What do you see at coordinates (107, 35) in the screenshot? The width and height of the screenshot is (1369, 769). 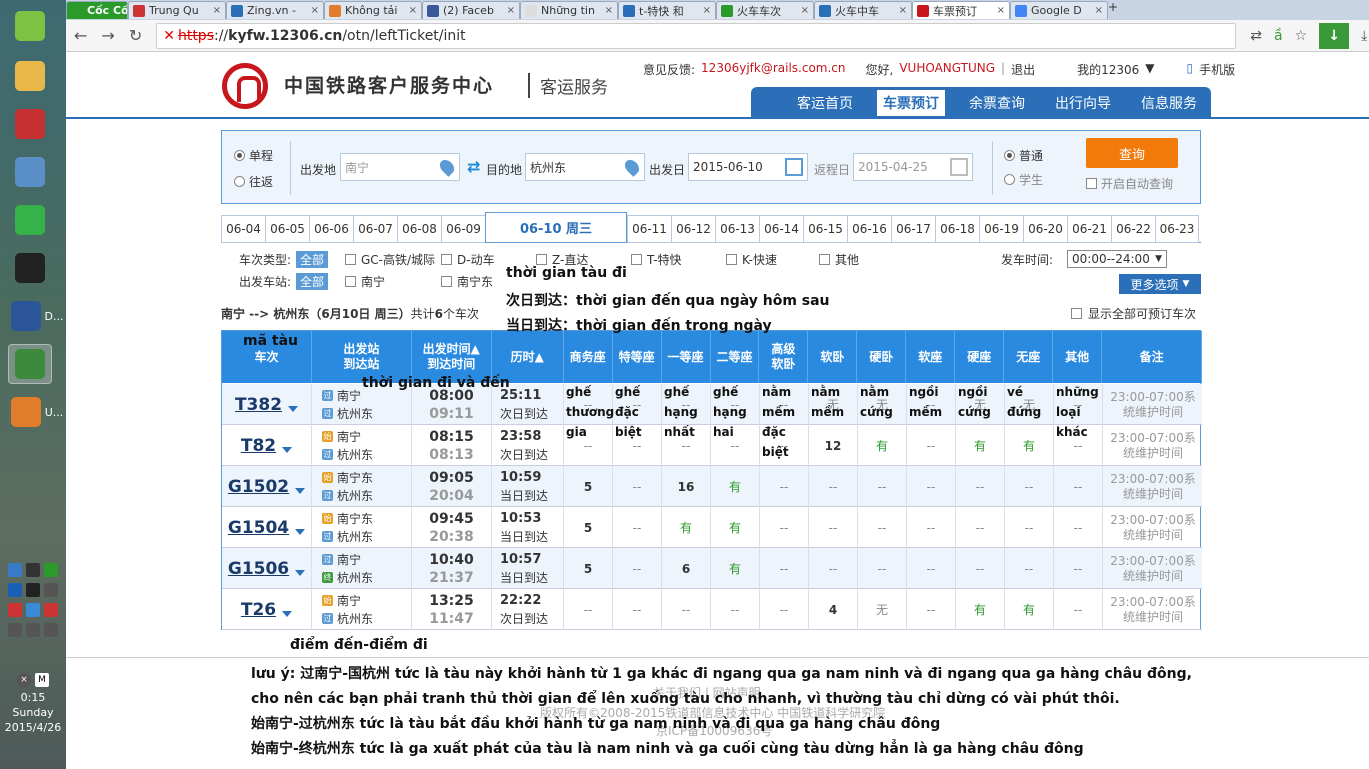 I see `forward-icon: →` at bounding box center [107, 35].